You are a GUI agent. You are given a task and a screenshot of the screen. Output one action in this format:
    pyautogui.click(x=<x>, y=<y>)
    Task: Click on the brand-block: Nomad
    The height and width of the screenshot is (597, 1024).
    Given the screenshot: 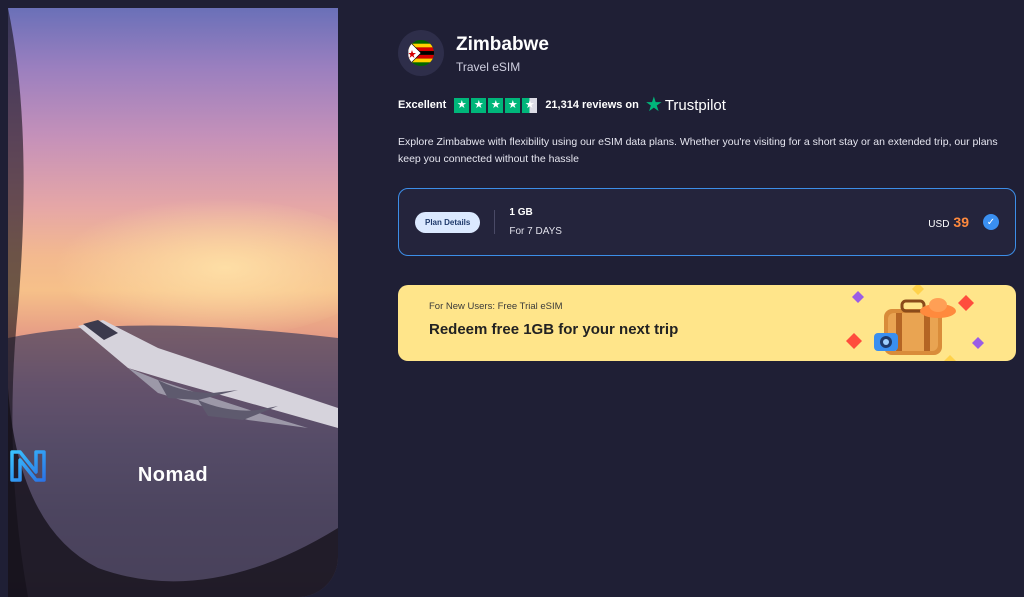 What is the action you would take?
    pyautogui.click(x=173, y=467)
    